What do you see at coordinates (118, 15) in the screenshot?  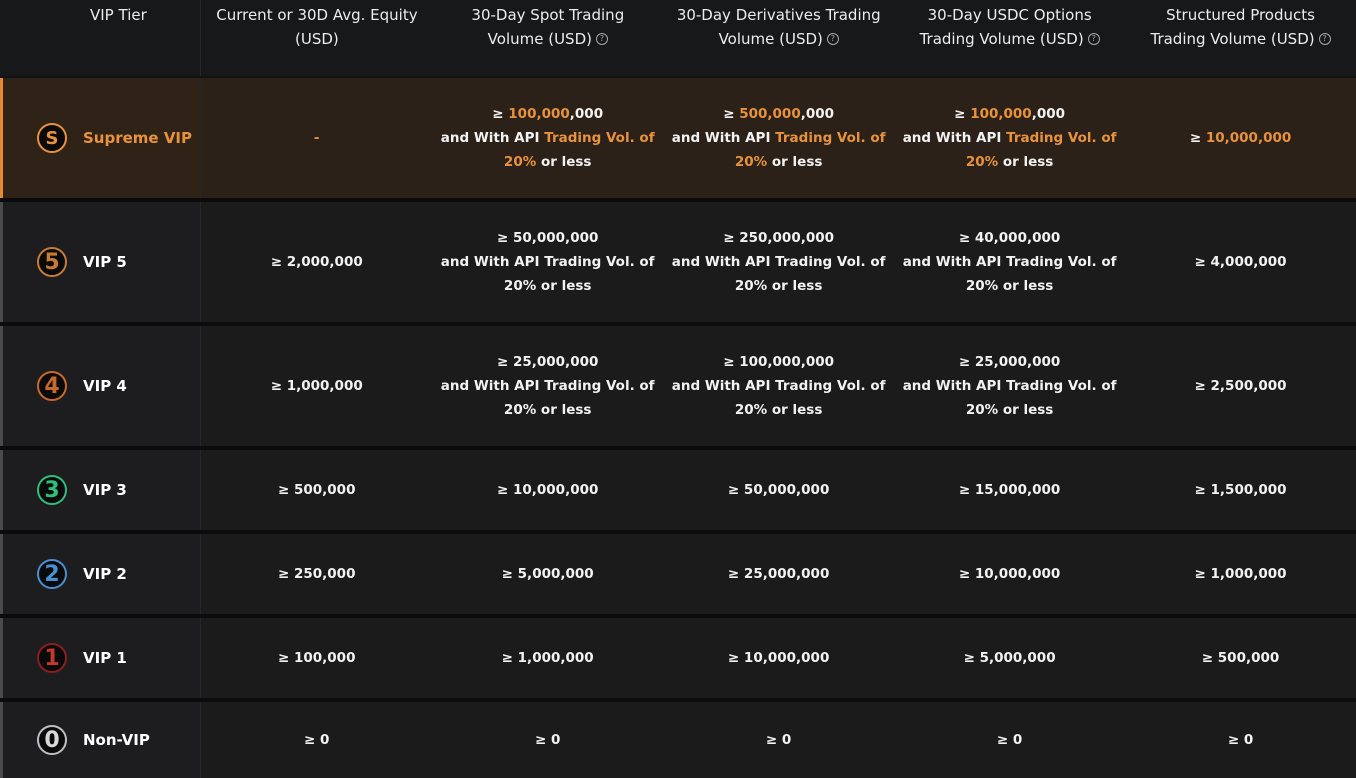 I see `header-vip-tier-label: VIP Tier` at bounding box center [118, 15].